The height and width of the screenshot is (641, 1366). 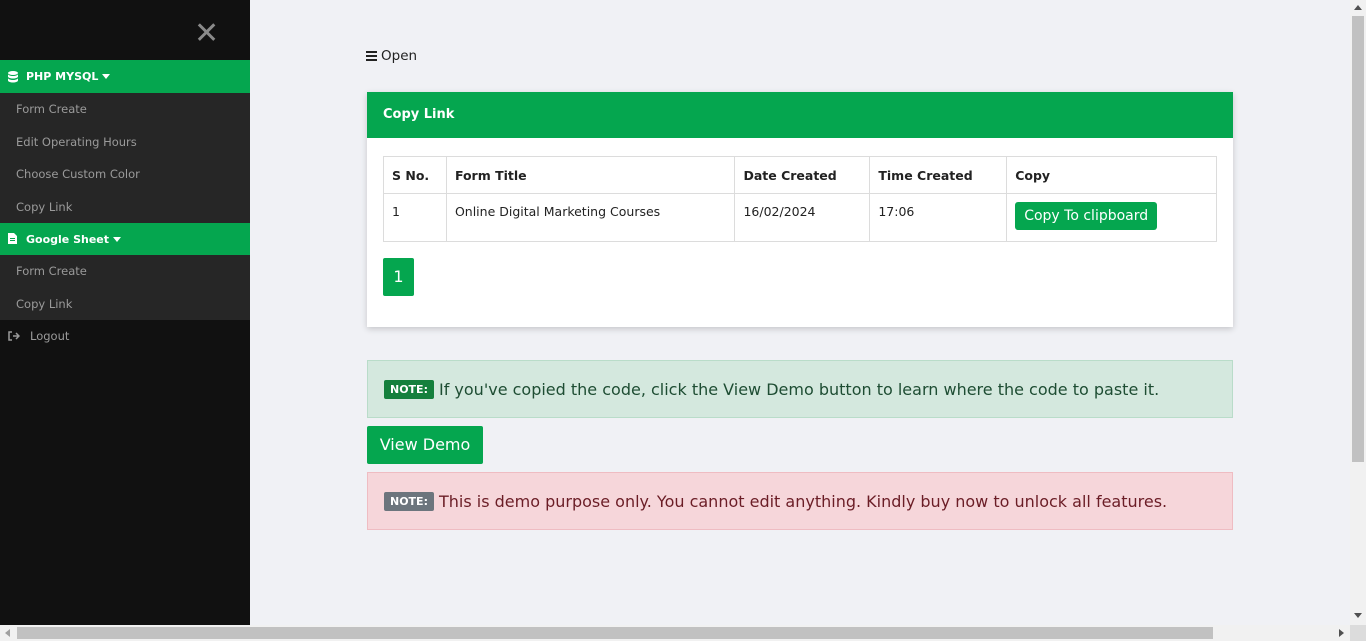 What do you see at coordinates (1358, 239) in the screenshot?
I see `vertical-scroll-thumb` at bounding box center [1358, 239].